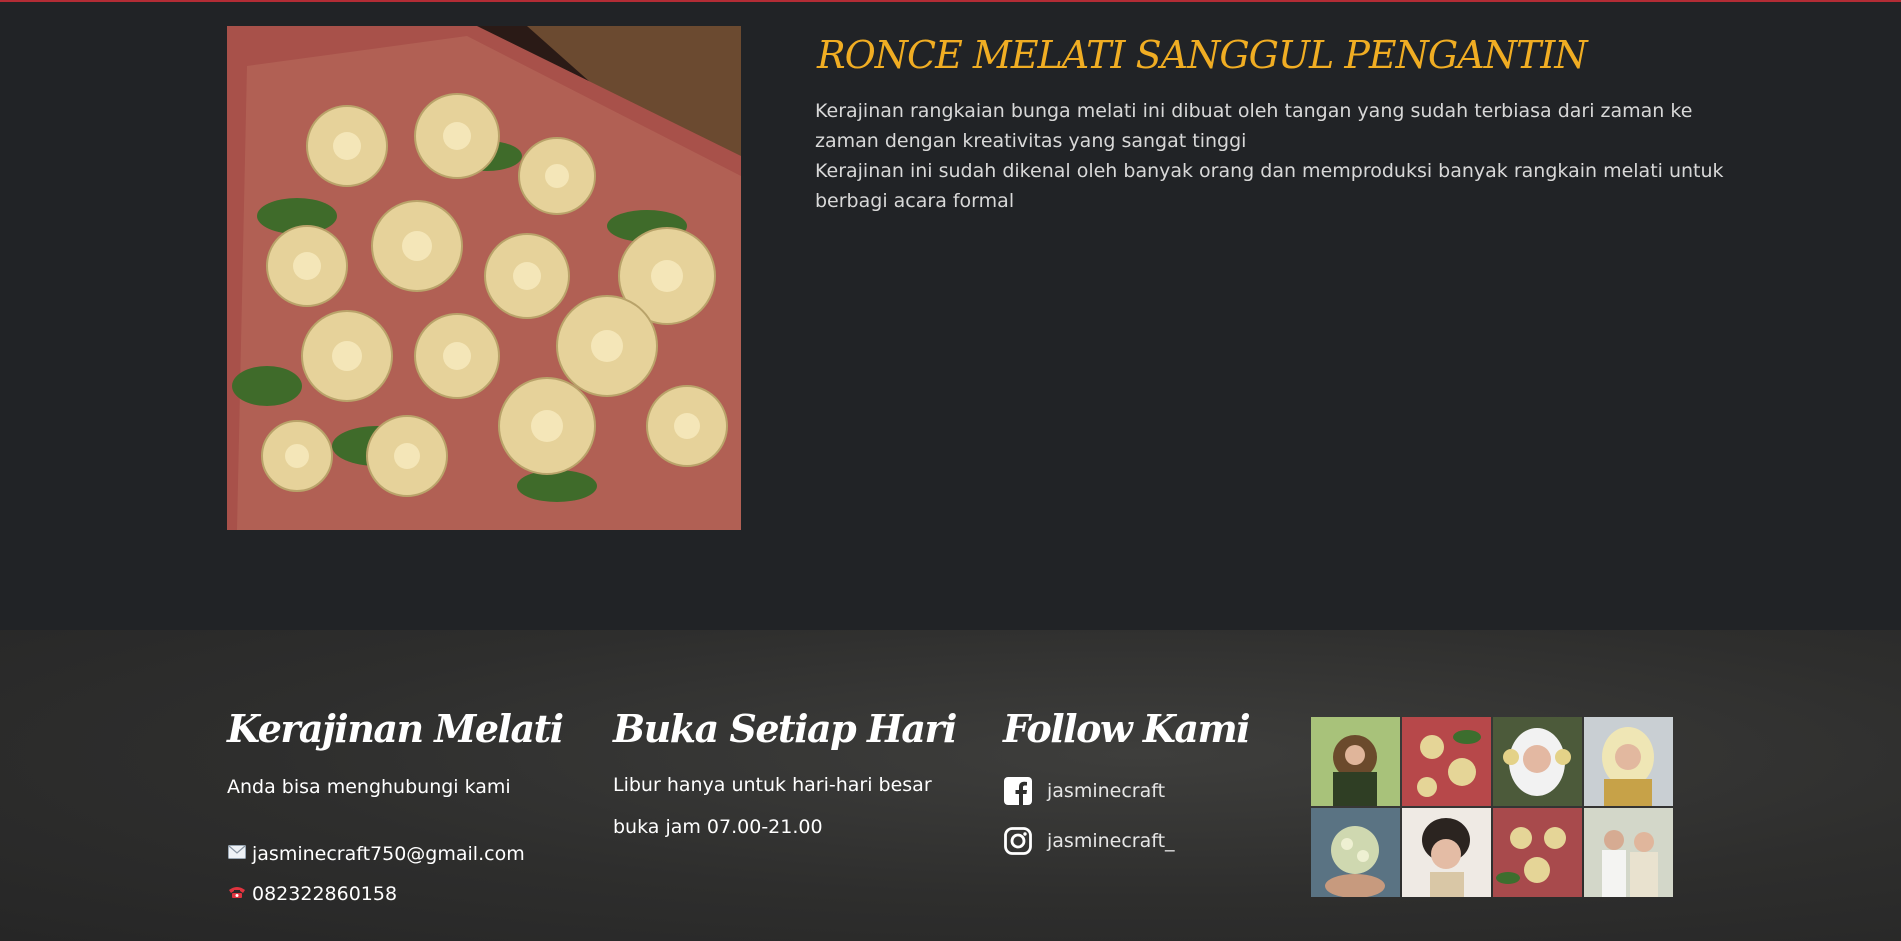 The image size is (1901, 941). I want to click on product-photo, so click(484, 278).